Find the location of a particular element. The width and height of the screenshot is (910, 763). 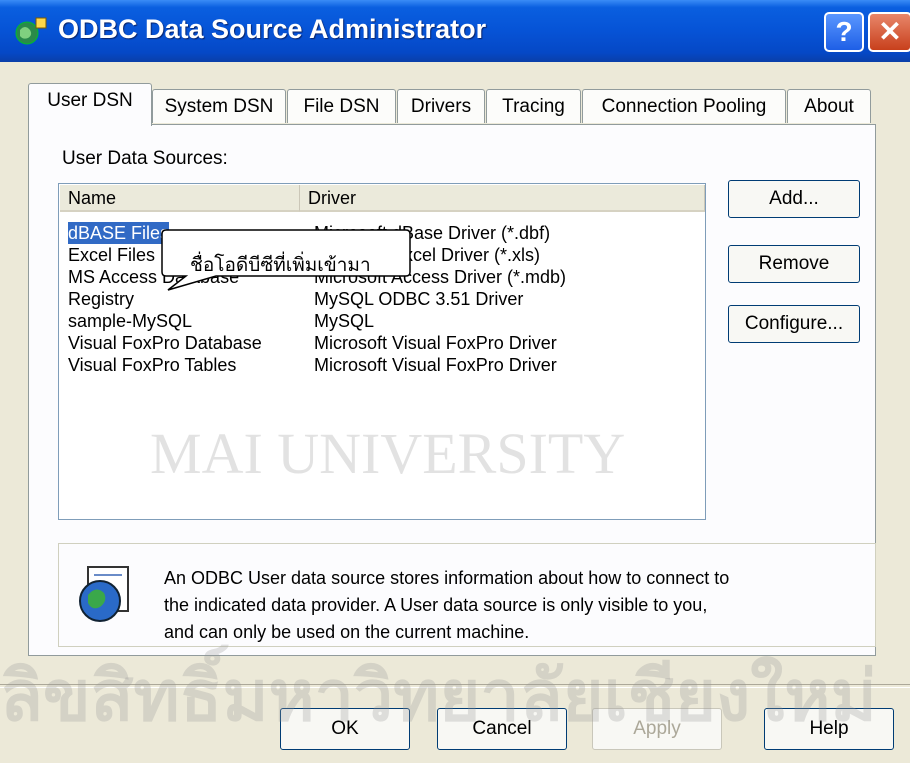

close-icon: ✕ is located at coordinates (889, 32).